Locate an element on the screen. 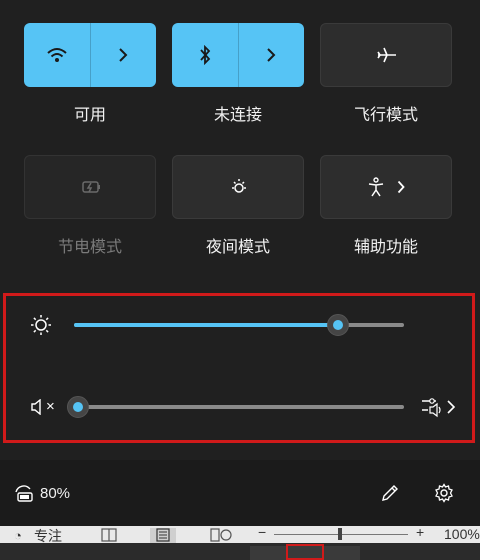 This screenshot has width=480, height=560. brightness-slider-thumb is located at coordinates (338, 325).